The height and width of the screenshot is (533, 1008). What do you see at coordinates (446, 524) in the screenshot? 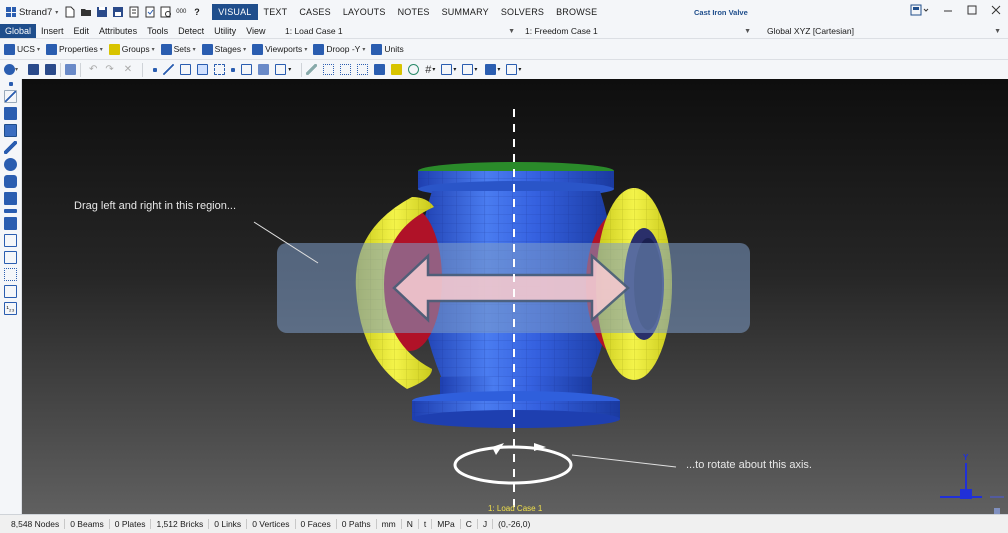
I see `unit-stress: MPa` at bounding box center [446, 524].